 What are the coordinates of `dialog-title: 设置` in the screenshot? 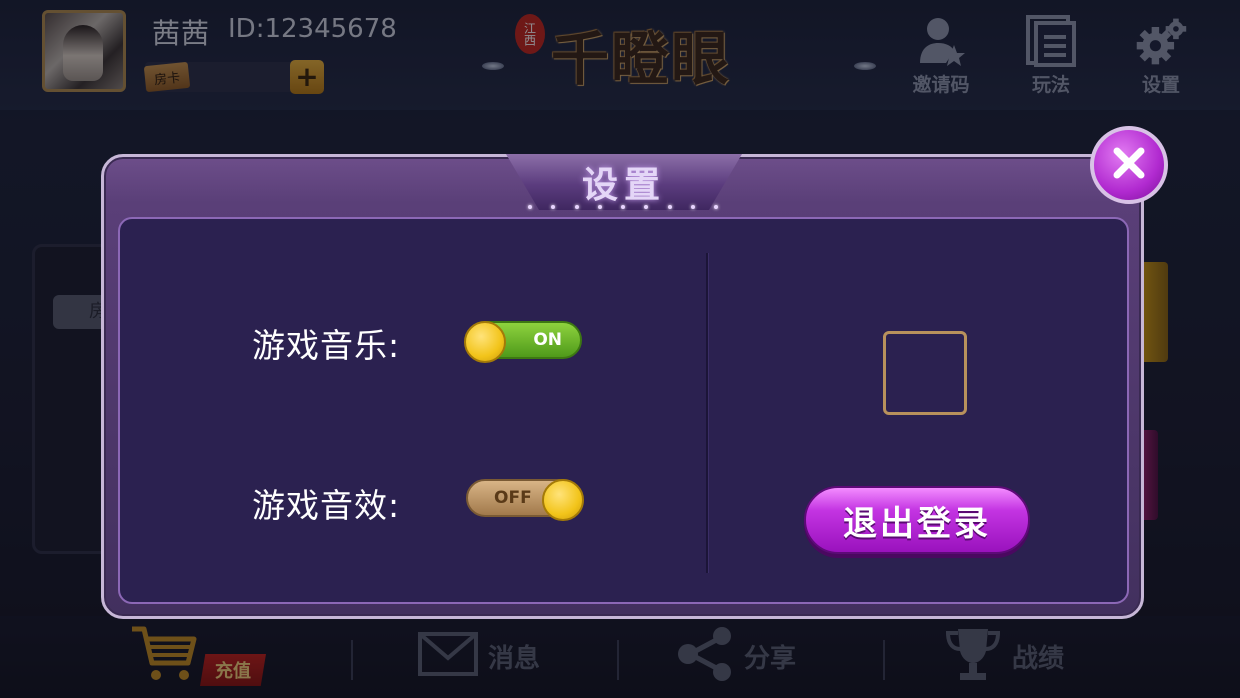 It's located at (623, 185).